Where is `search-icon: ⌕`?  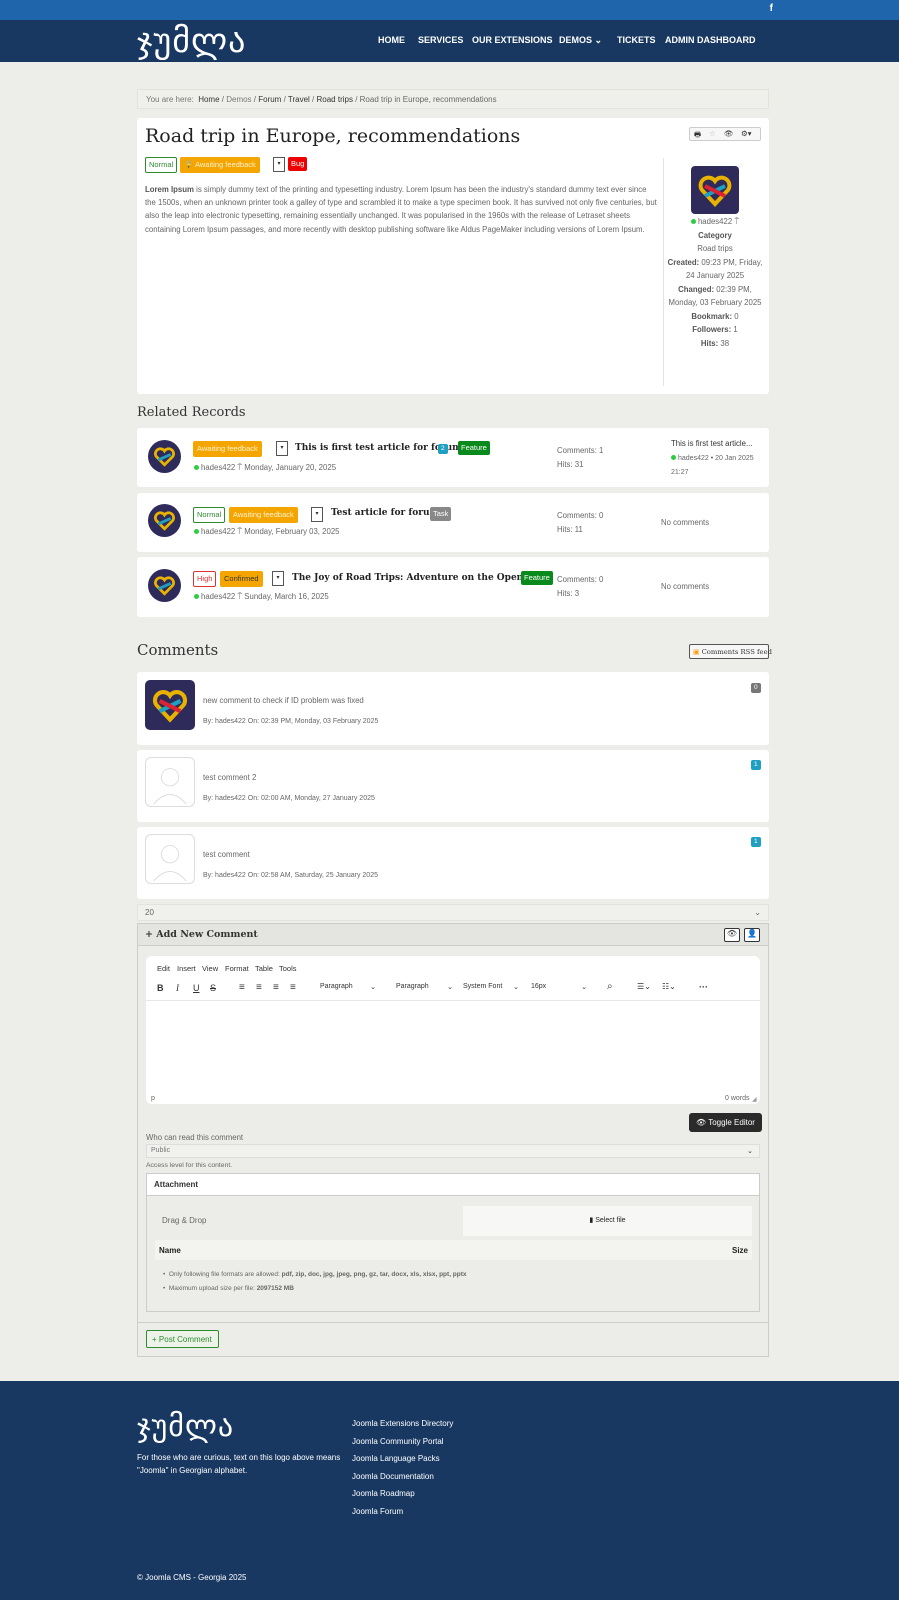
search-icon: ⌕ is located at coordinates (610, 986).